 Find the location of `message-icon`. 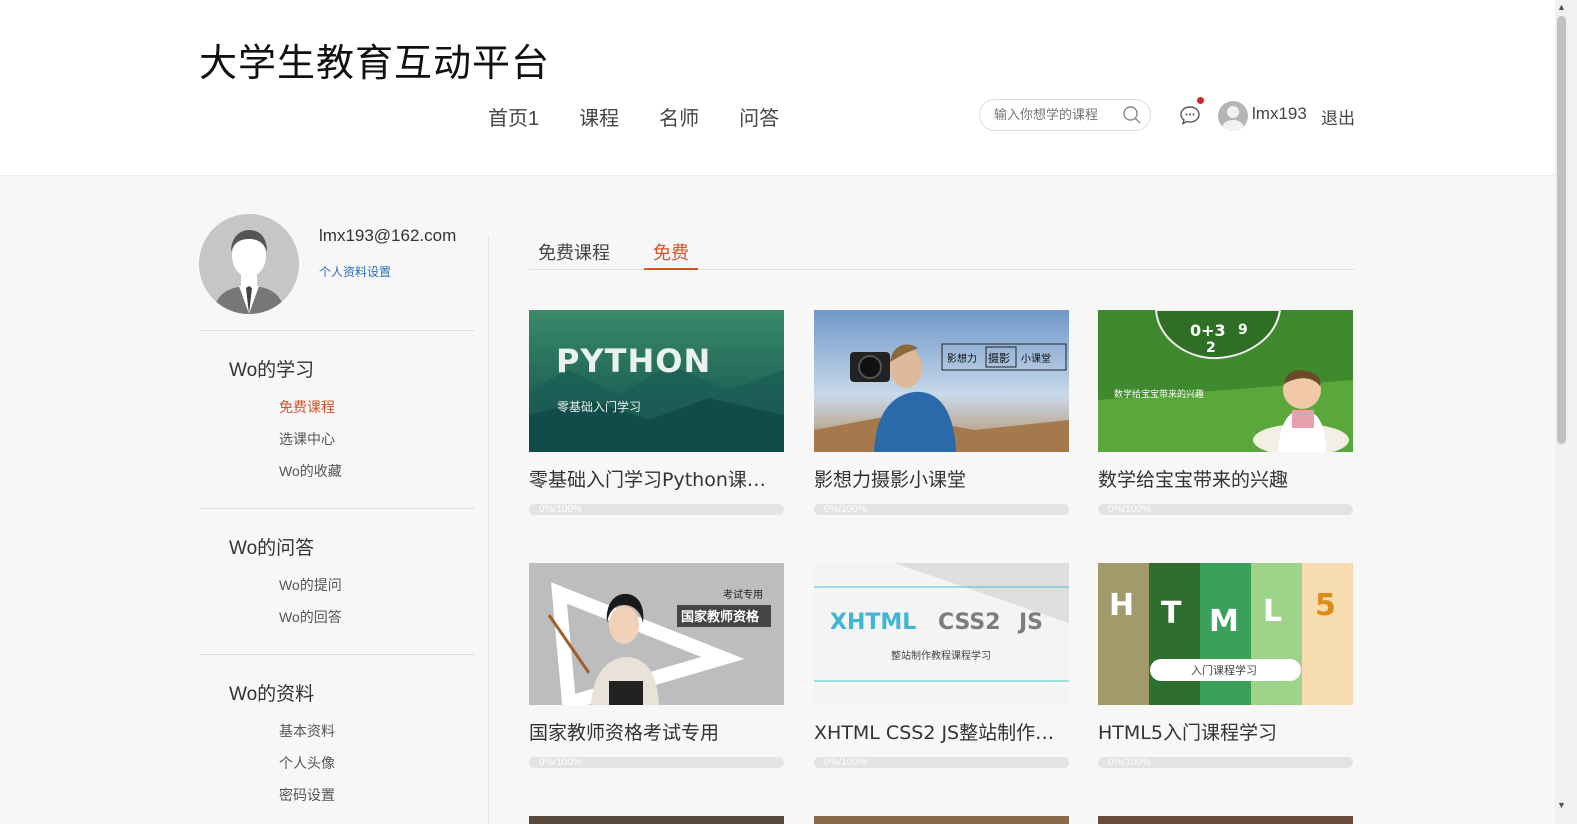

message-icon is located at coordinates (1190, 115).